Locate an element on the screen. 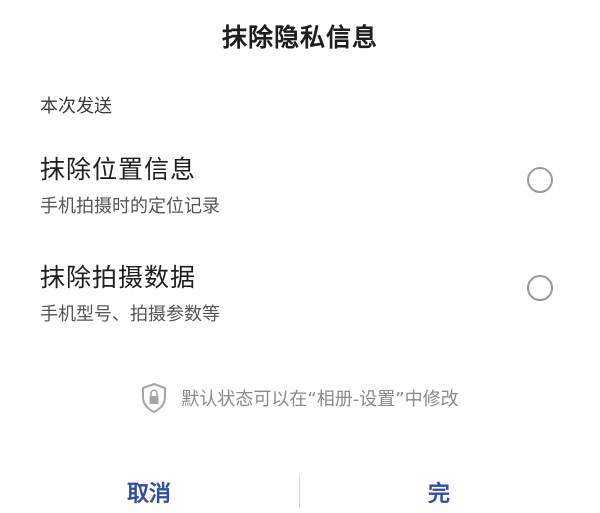 The image size is (600, 513). radio-erase-location is located at coordinates (540, 180).